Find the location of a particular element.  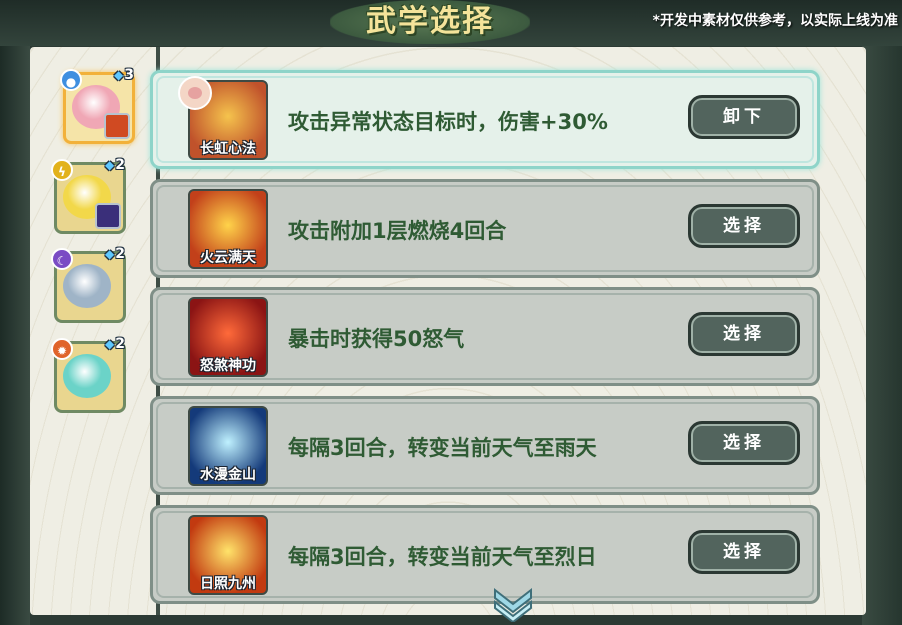

dev-notice: *开发中素材仅供参考，以实际上线为准 is located at coordinates (775, 21).